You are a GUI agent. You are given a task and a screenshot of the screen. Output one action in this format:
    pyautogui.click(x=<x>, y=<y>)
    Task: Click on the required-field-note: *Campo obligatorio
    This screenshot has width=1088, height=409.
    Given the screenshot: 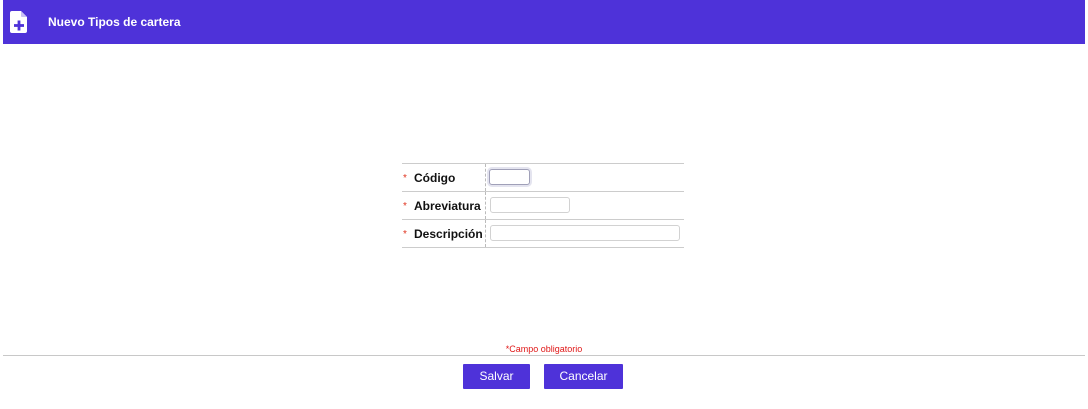 What is the action you would take?
    pyautogui.click(x=544, y=349)
    